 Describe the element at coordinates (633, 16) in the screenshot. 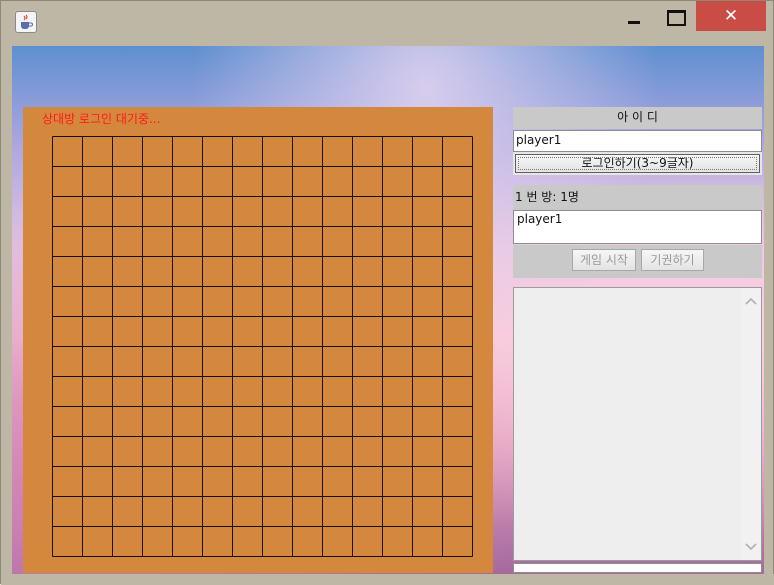

I see `minimize-button` at that location.